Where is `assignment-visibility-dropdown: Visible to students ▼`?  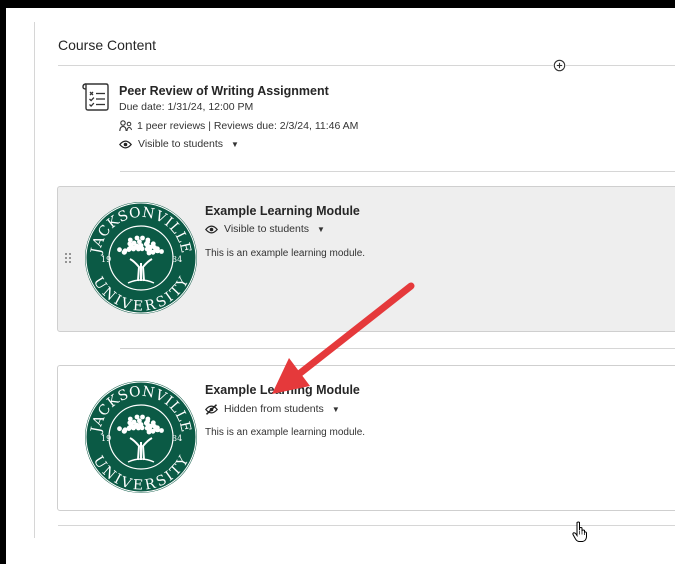 assignment-visibility-dropdown: Visible to students ▼ is located at coordinates (179, 144).